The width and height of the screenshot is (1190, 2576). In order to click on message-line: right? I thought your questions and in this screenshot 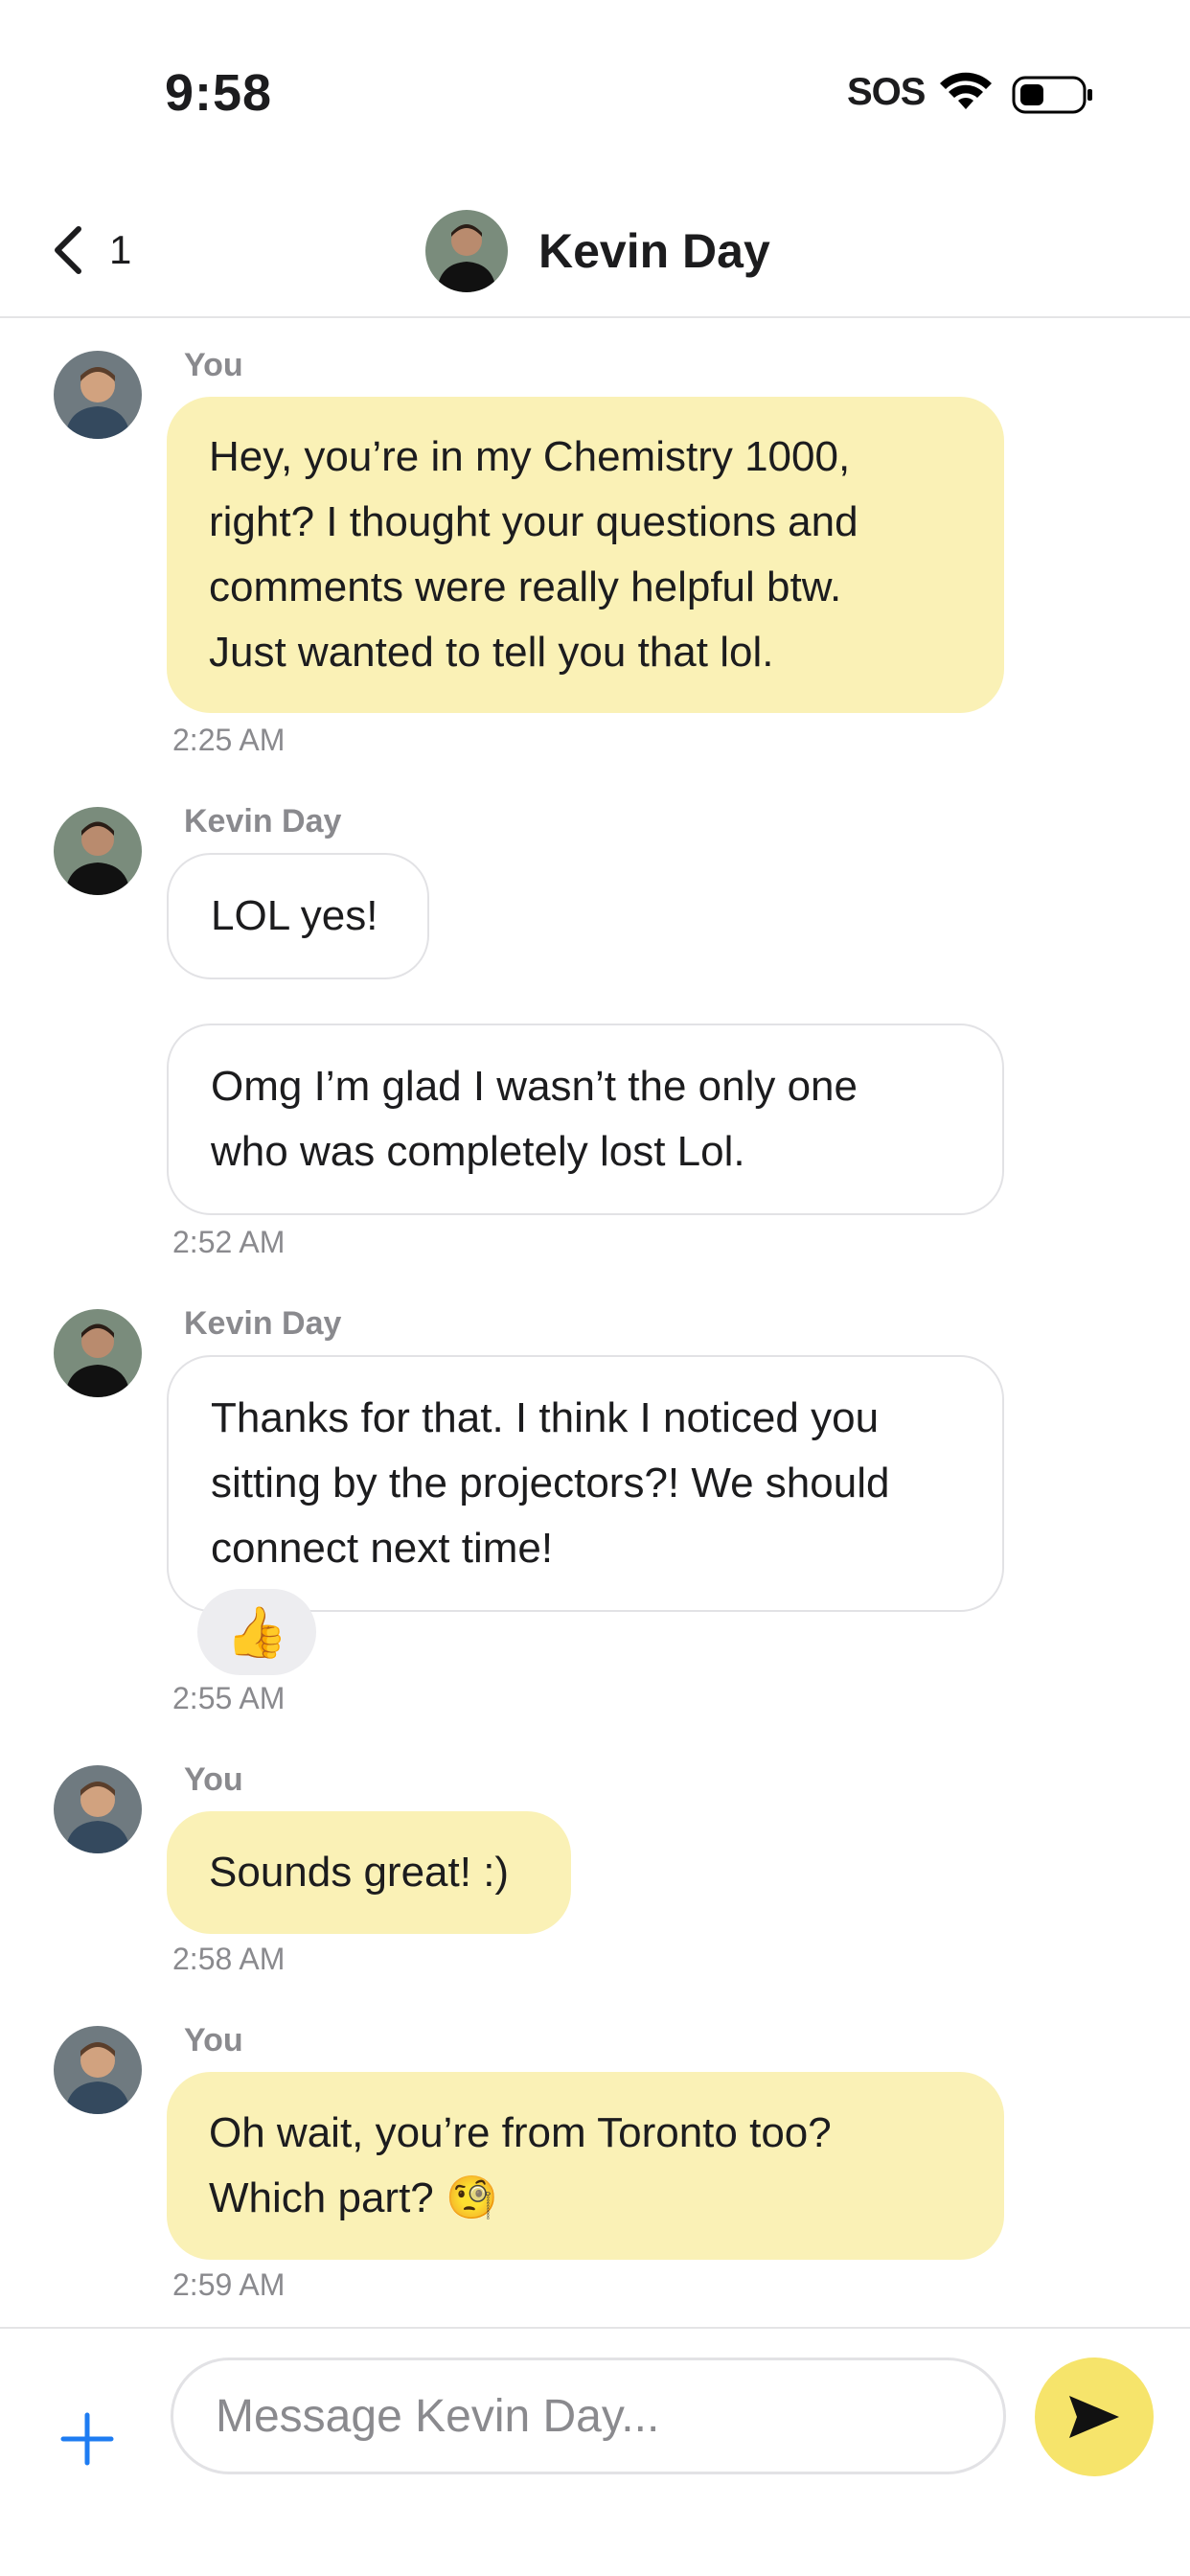, I will do `click(533, 521)`.